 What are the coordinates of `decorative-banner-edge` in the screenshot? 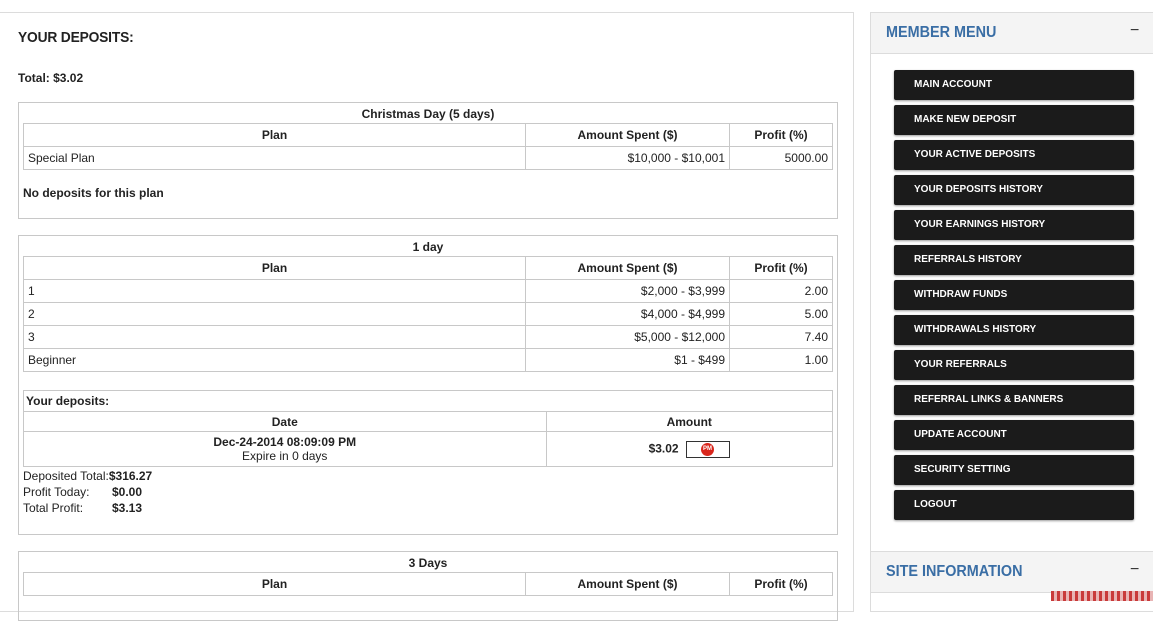 It's located at (1102, 596).